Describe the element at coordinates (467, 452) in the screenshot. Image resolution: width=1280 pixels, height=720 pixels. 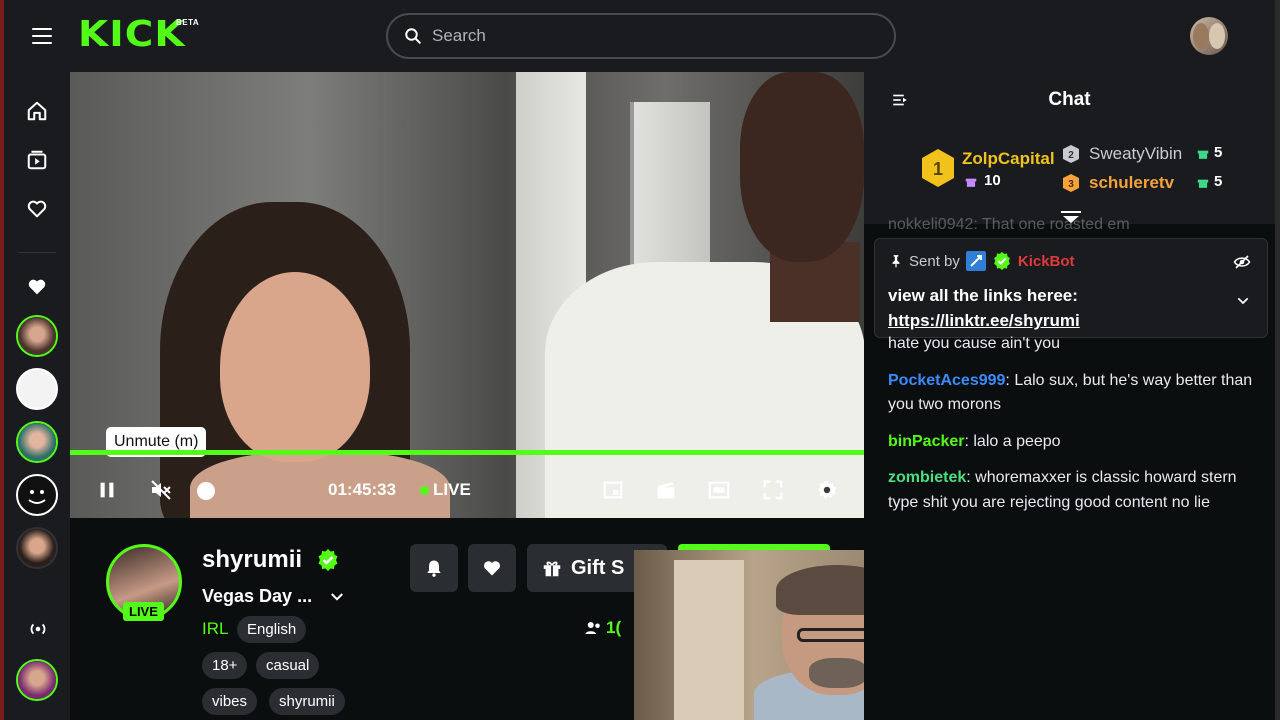
I see `progress-bar` at that location.